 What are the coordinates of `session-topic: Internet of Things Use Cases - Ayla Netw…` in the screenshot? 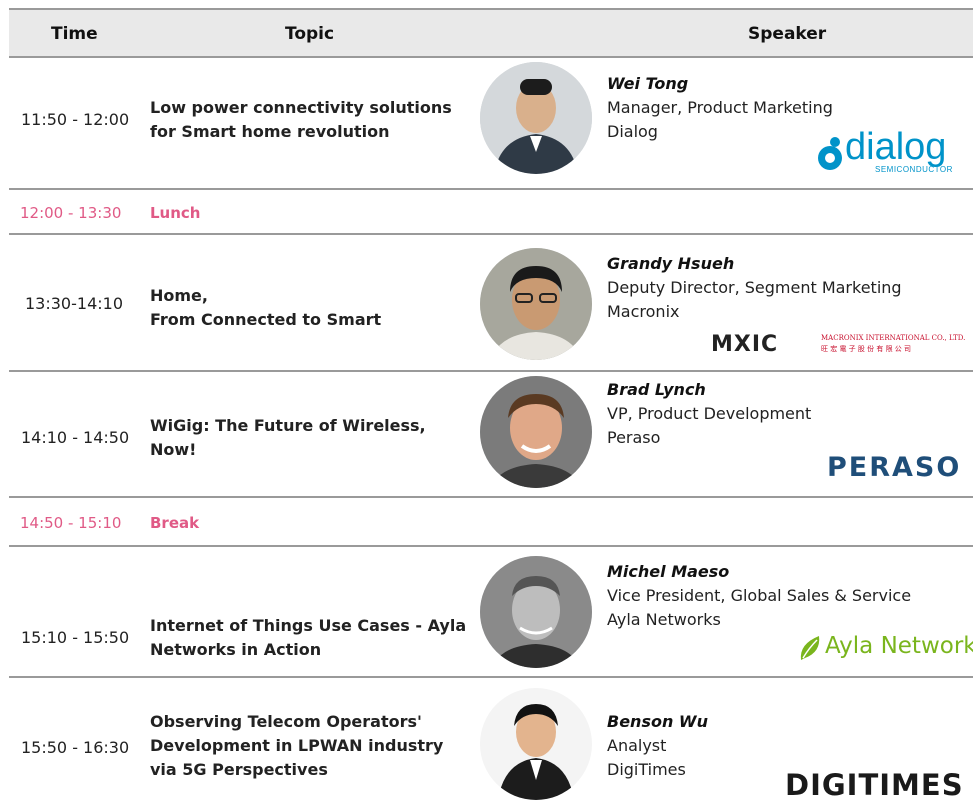 It's located at (308, 637).